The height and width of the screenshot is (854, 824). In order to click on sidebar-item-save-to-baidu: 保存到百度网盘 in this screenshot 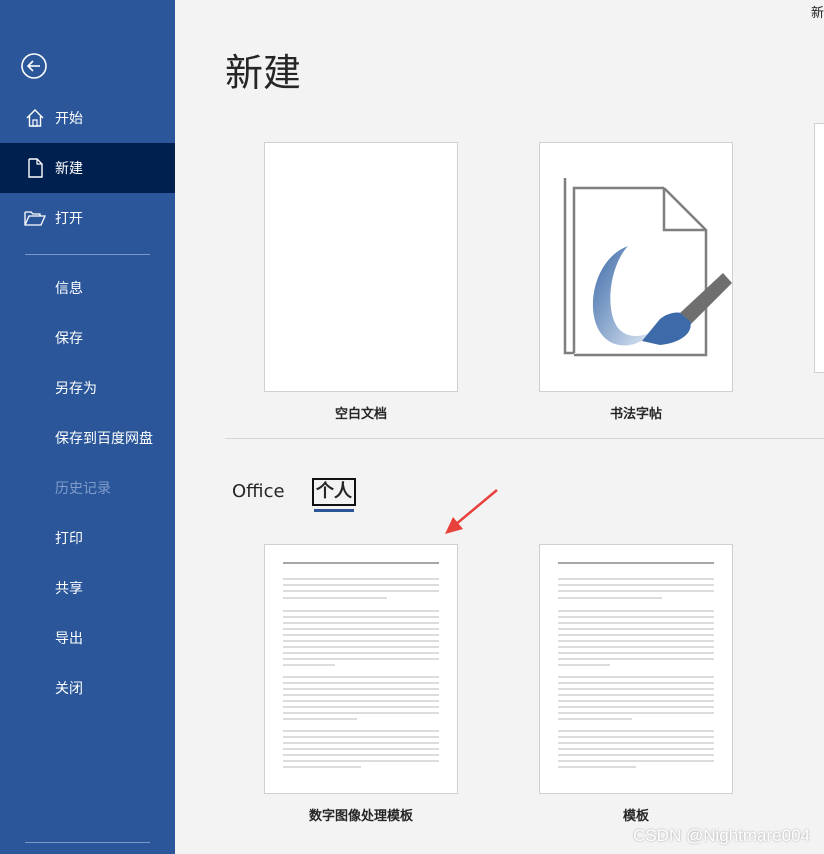, I will do `click(87, 438)`.